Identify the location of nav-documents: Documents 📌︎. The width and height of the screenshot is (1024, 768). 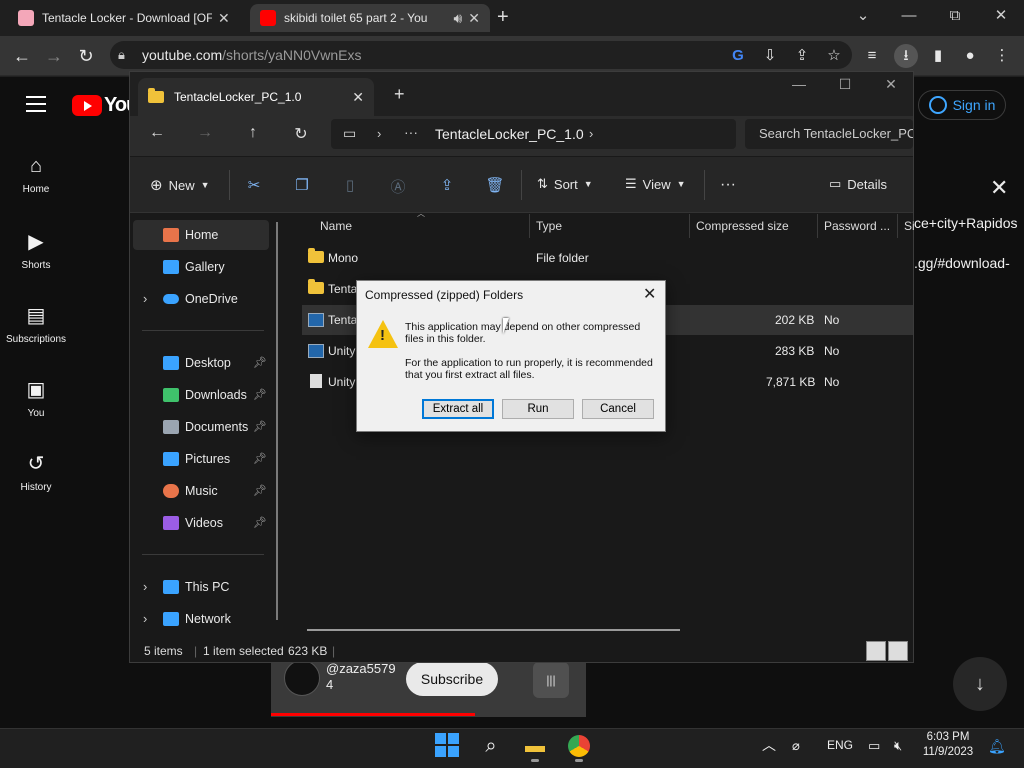
(201, 427).